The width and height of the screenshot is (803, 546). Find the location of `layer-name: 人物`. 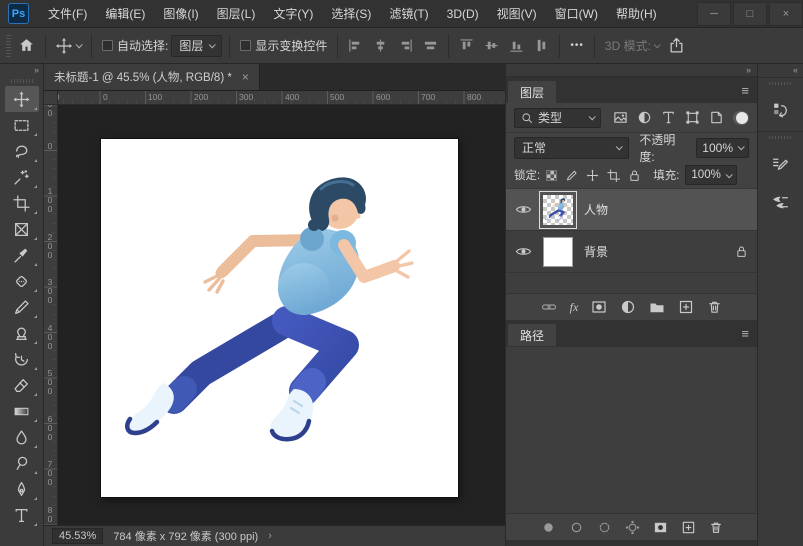

layer-name: 人物 is located at coordinates (596, 209).